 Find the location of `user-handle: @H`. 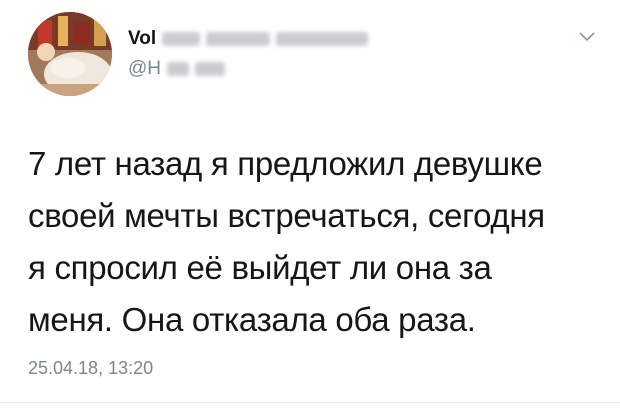

user-handle: @H is located at coordinates (177, 69).